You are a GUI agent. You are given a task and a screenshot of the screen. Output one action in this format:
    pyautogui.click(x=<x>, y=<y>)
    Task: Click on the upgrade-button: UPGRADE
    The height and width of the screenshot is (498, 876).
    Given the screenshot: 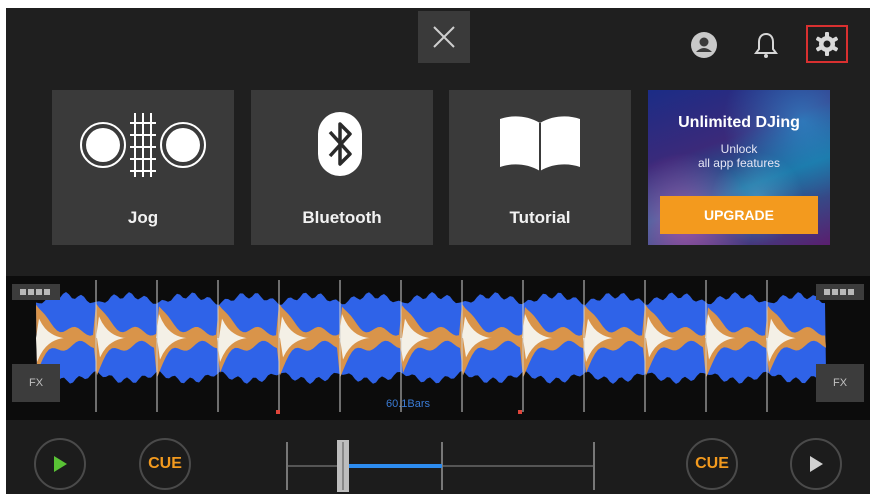 What is the action you would take?
    pyautogui.click(x=739, y=215)
    